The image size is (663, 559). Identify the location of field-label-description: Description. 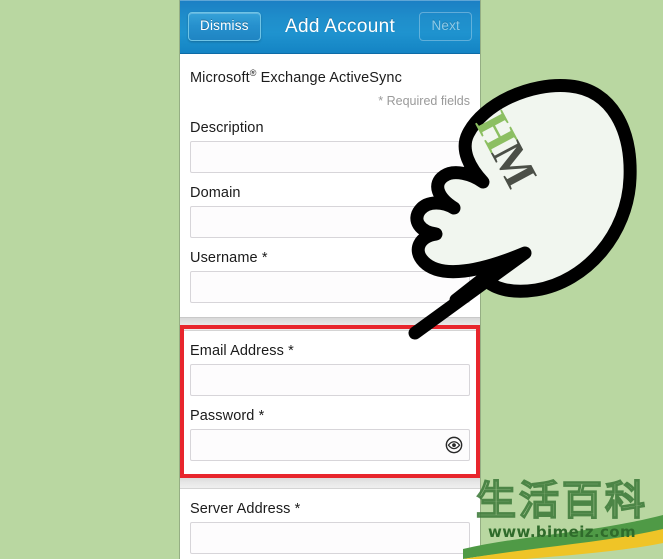
(227, 127).